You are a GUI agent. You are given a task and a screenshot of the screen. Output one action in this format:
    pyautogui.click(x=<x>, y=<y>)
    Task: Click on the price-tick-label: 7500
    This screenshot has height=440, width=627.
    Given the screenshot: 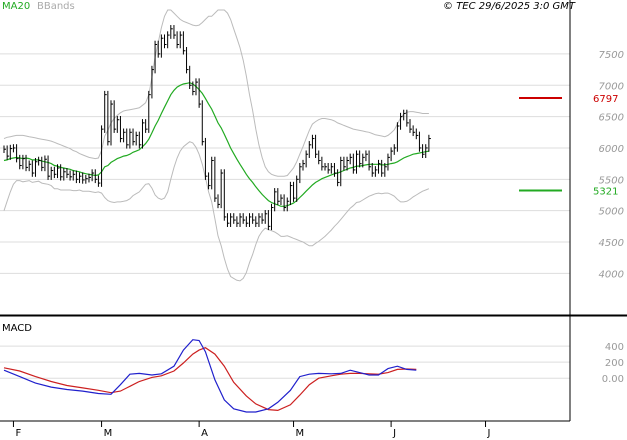 What is the action you would take?
    pyautogui.click(x=611, y=55)
    